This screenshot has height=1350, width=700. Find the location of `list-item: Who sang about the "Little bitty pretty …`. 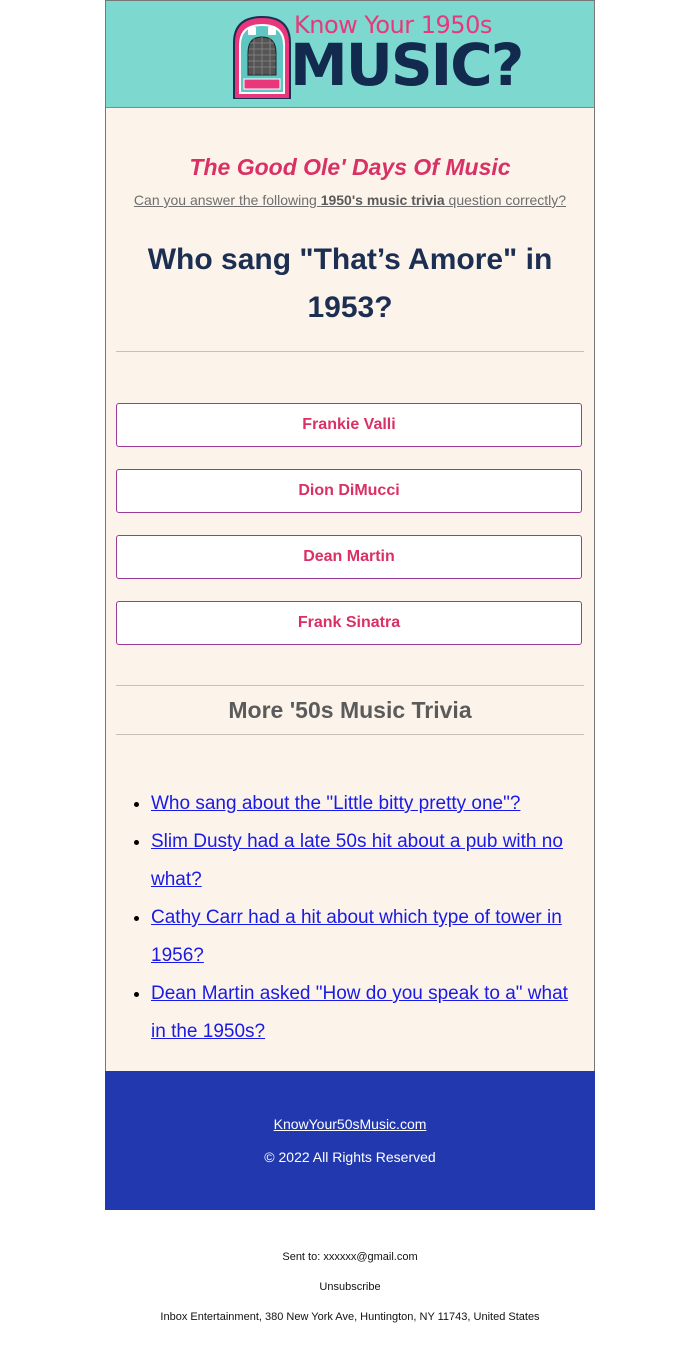

list-item: Who sang about the "Little bitty pretty … is located at coordinates (367, 804).